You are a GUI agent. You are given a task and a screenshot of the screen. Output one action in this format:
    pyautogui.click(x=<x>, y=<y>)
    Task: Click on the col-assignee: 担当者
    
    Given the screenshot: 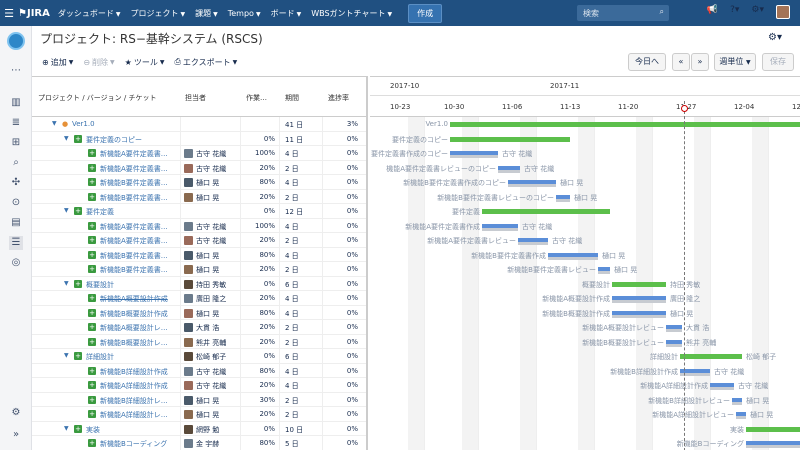 What is the action you would take?
    pyautogui.click(x=195, y=98)
    